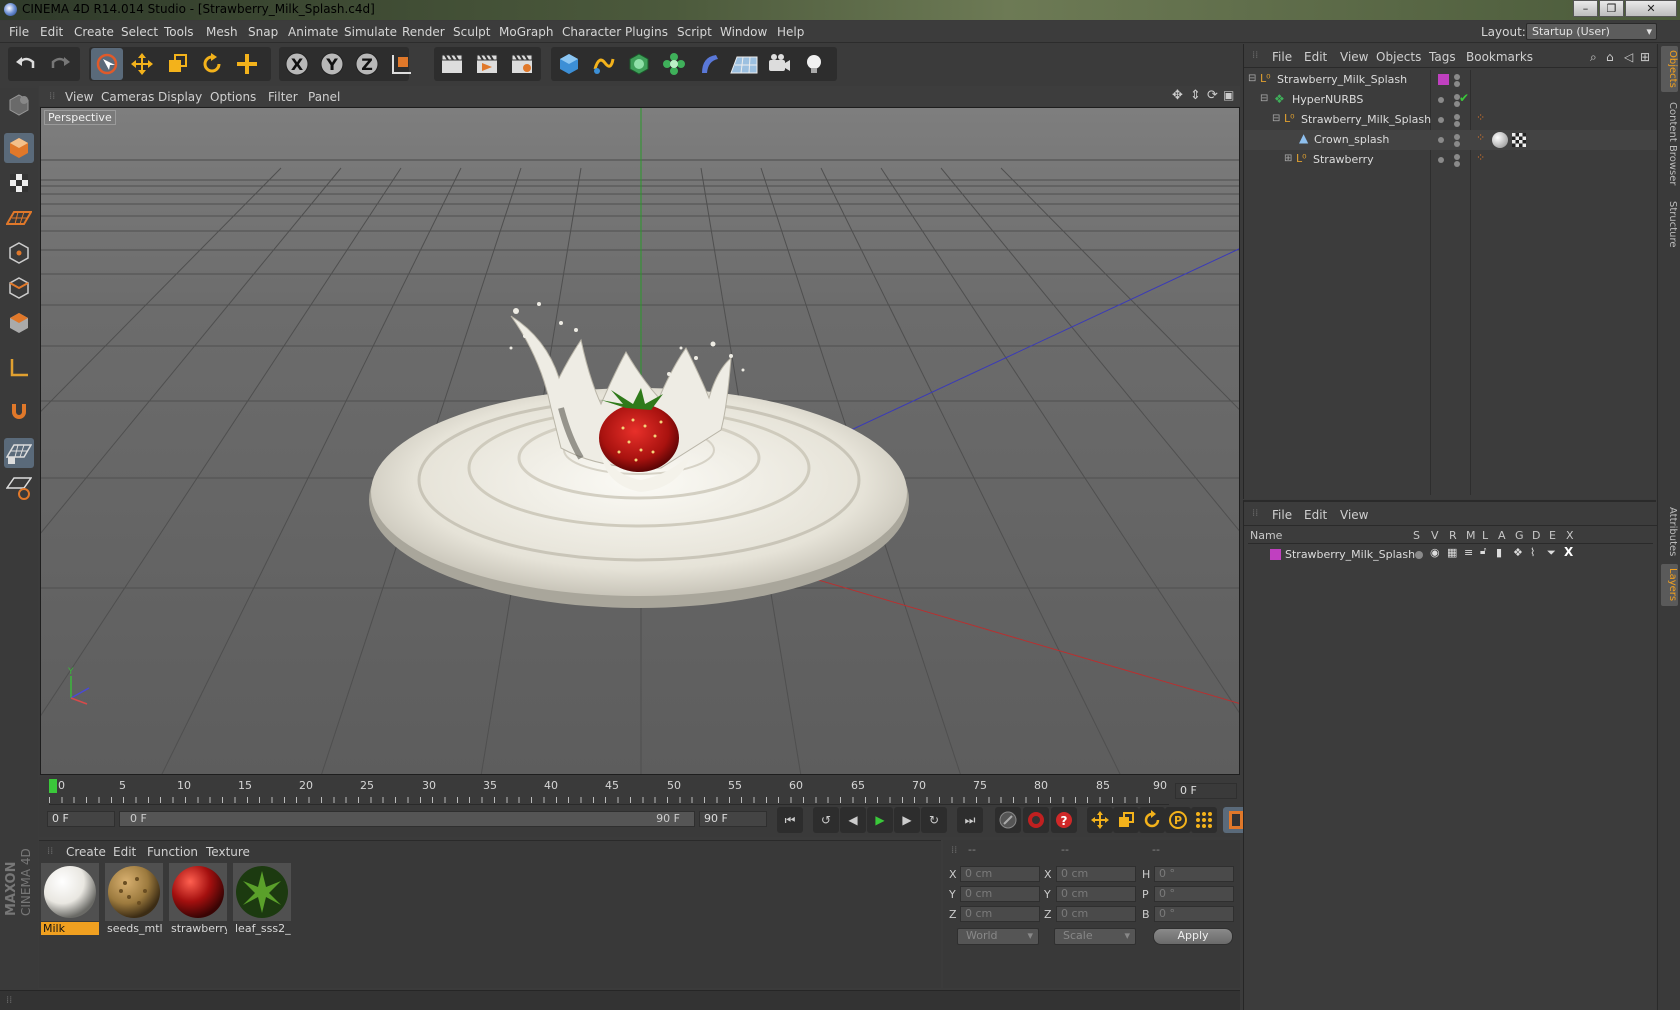 This screenshot has width=1680, height=1010. Describe the element at coordinates (1450, 120) in the screenshot. I see `object-row: ⊟ L⁰ Strawberry_Milk_Splash ⁘` at that location.